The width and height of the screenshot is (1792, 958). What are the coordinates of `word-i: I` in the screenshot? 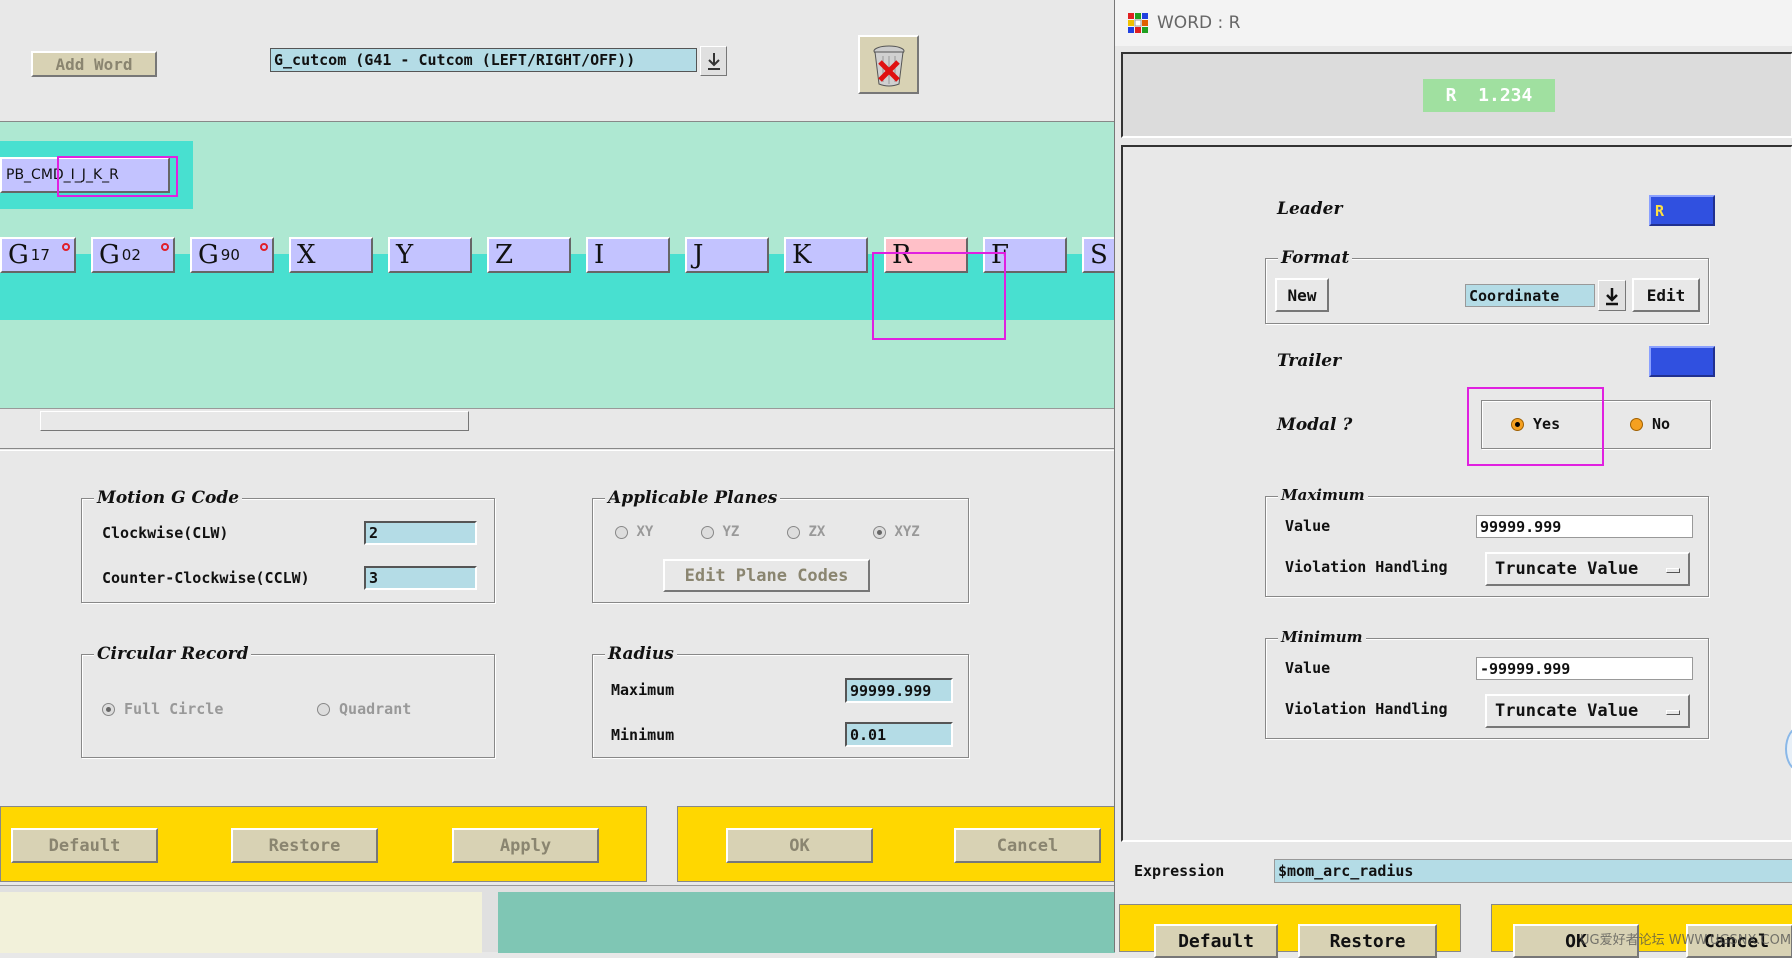 It's located at (628, 255).